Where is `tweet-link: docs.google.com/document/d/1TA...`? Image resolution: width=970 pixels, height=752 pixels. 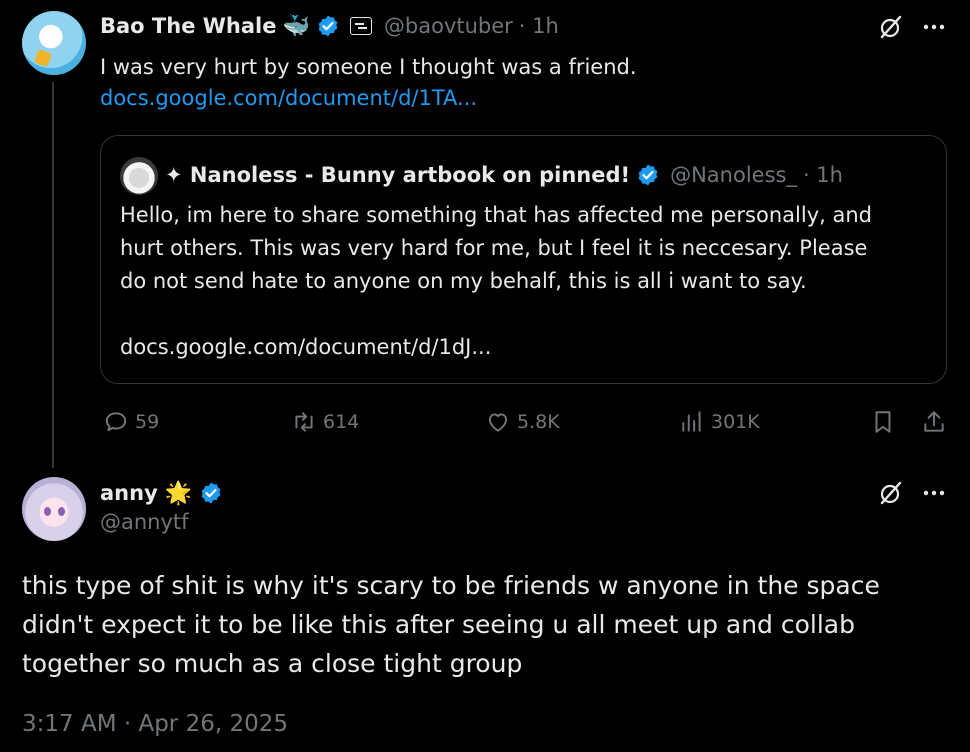
tweet-link: docs.google.com/document/d/1TA... is located at coordinates (288, 98).